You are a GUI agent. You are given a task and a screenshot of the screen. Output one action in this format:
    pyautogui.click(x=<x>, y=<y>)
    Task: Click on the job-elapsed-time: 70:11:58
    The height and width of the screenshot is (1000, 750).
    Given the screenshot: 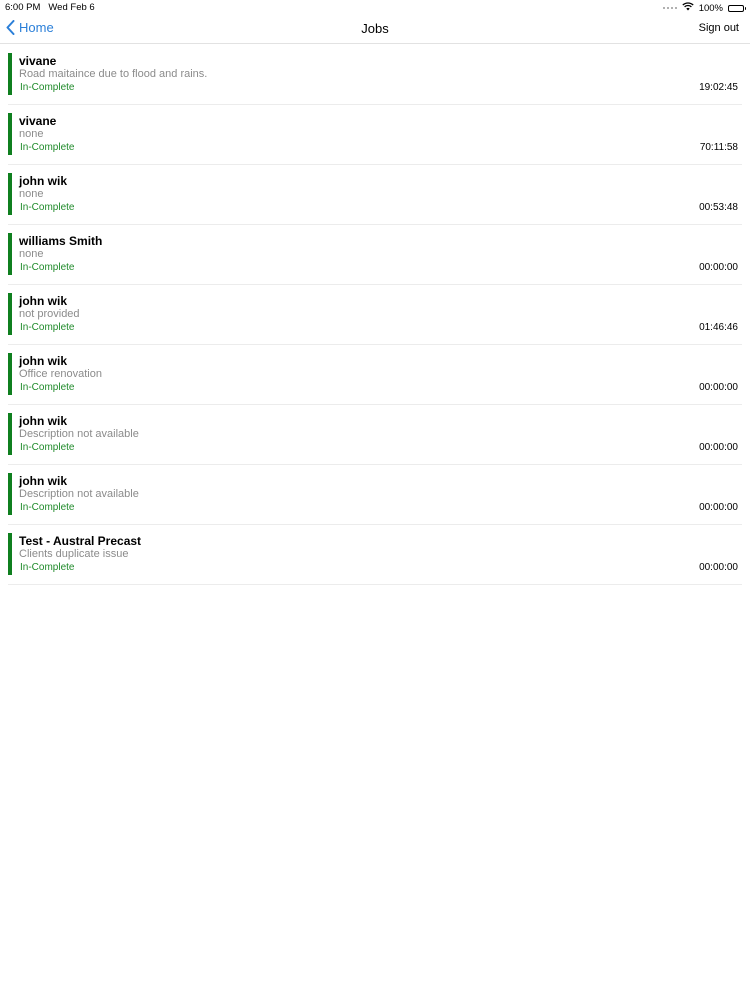 What is the action you would take?
    pyautogui.click(x=718, y=147)
    